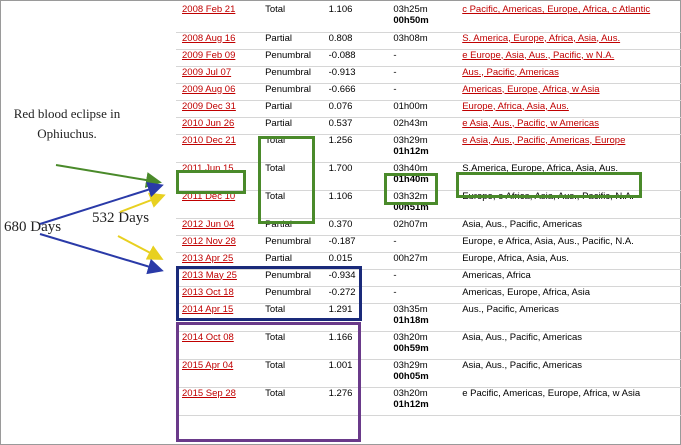  I want to click on annotation-arrows, so click(102, 219).